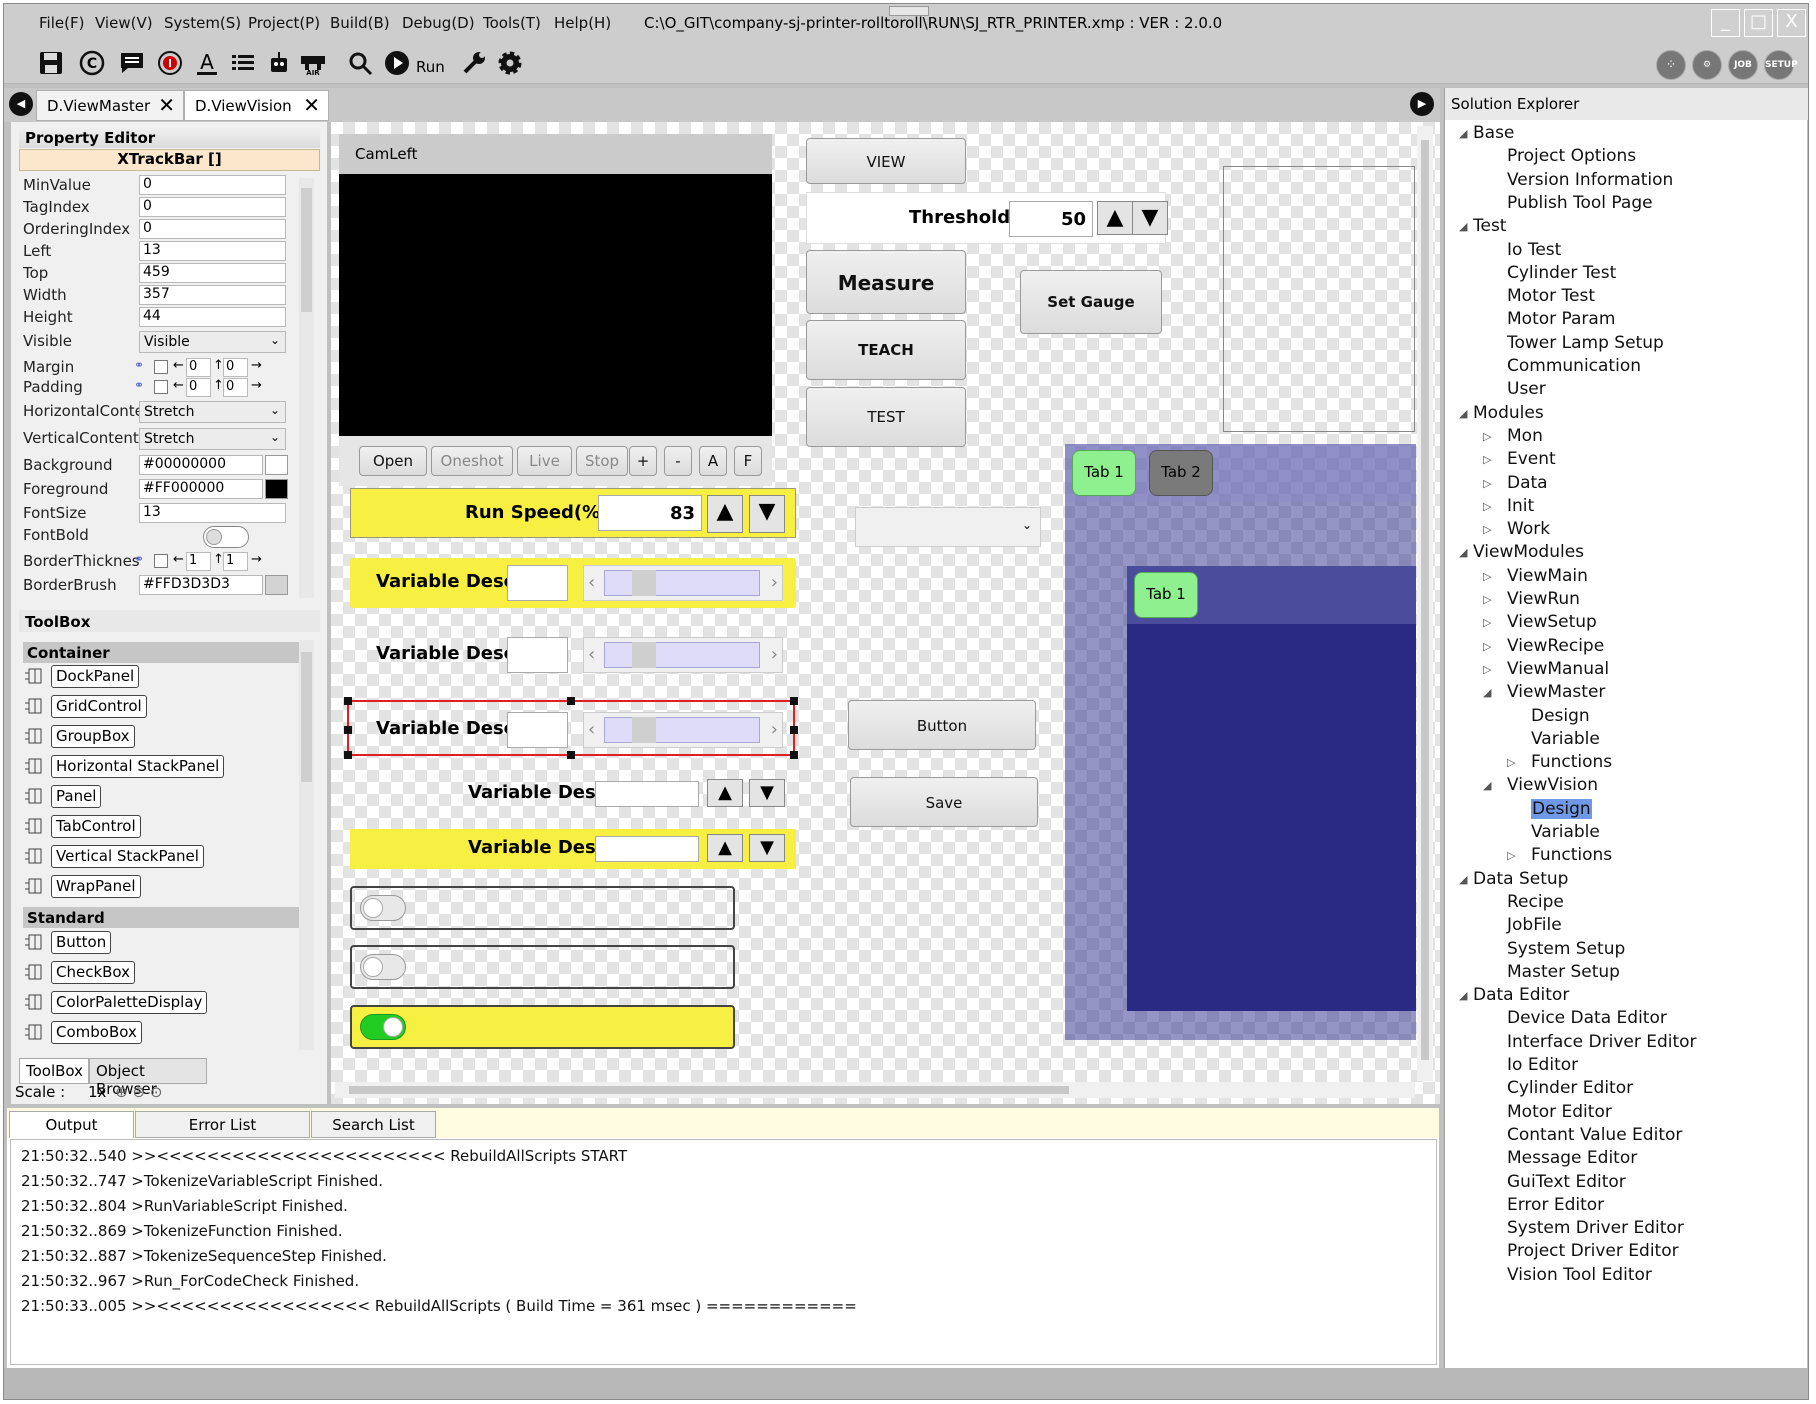 The height and width of the screenshot is (1404, 1816). What do you see at coordinates (886, 282) in the screenshot?
I see `measure-button: Measure` at bounding box center [886, 282].